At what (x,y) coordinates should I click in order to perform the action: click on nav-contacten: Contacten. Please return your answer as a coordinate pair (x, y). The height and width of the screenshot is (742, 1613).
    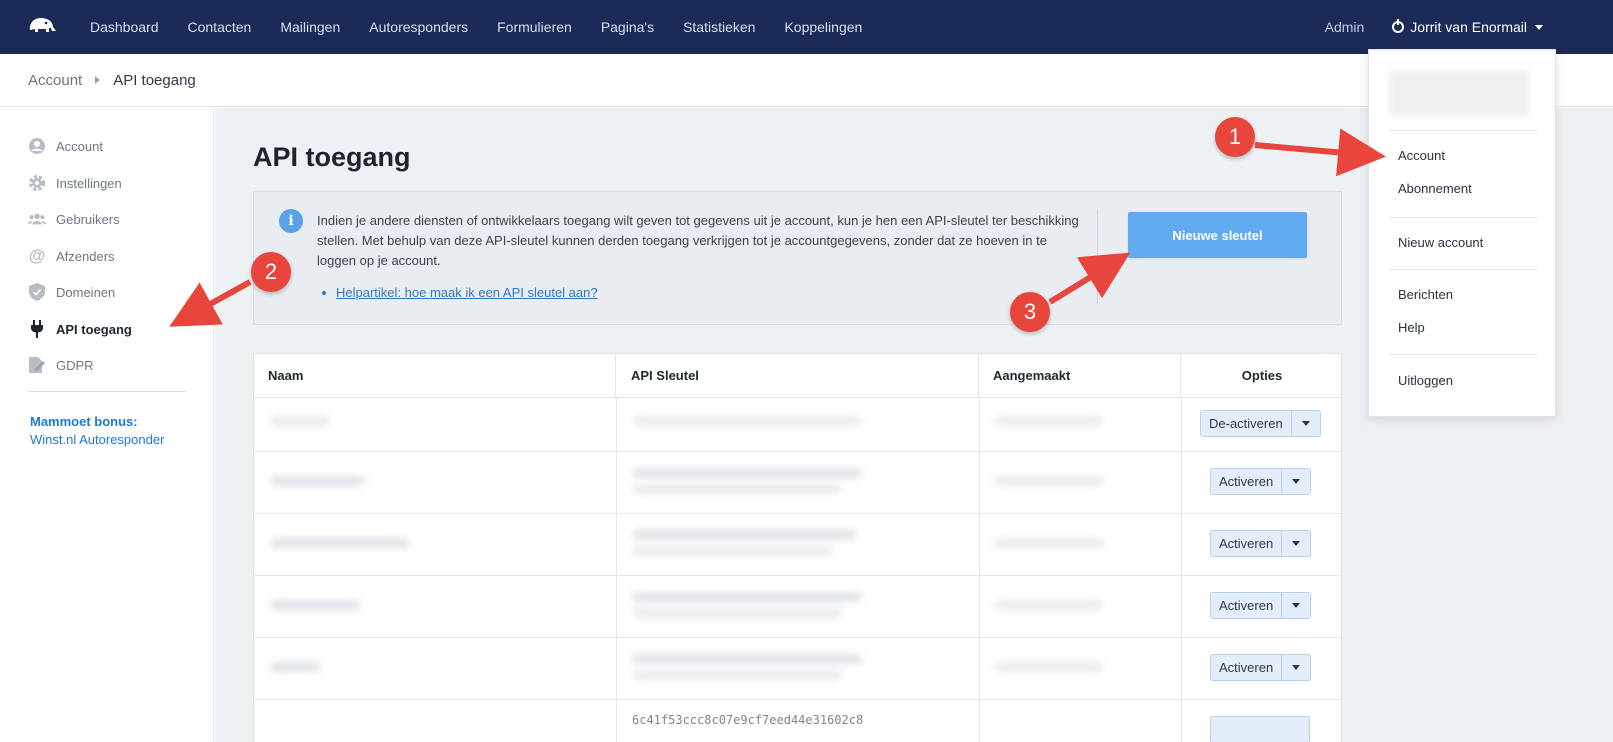
    Looking at the image, I should click on (220, 27).